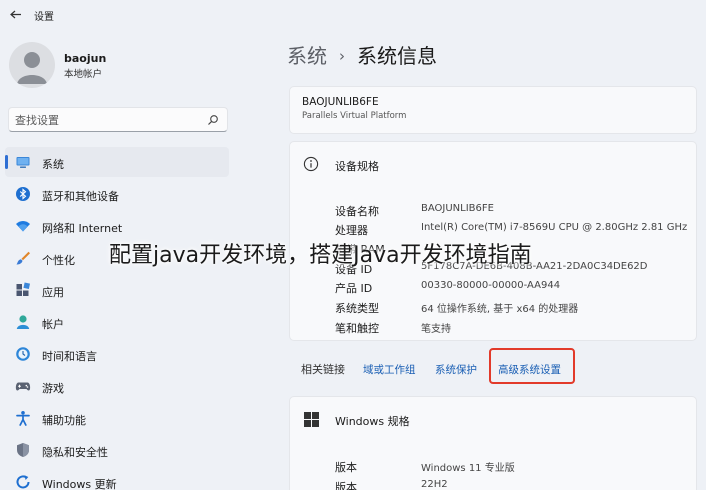 The width and height of the screenshot is (706, 490). I want to click on system-protection-link: 系统保护, so click(456, 369).